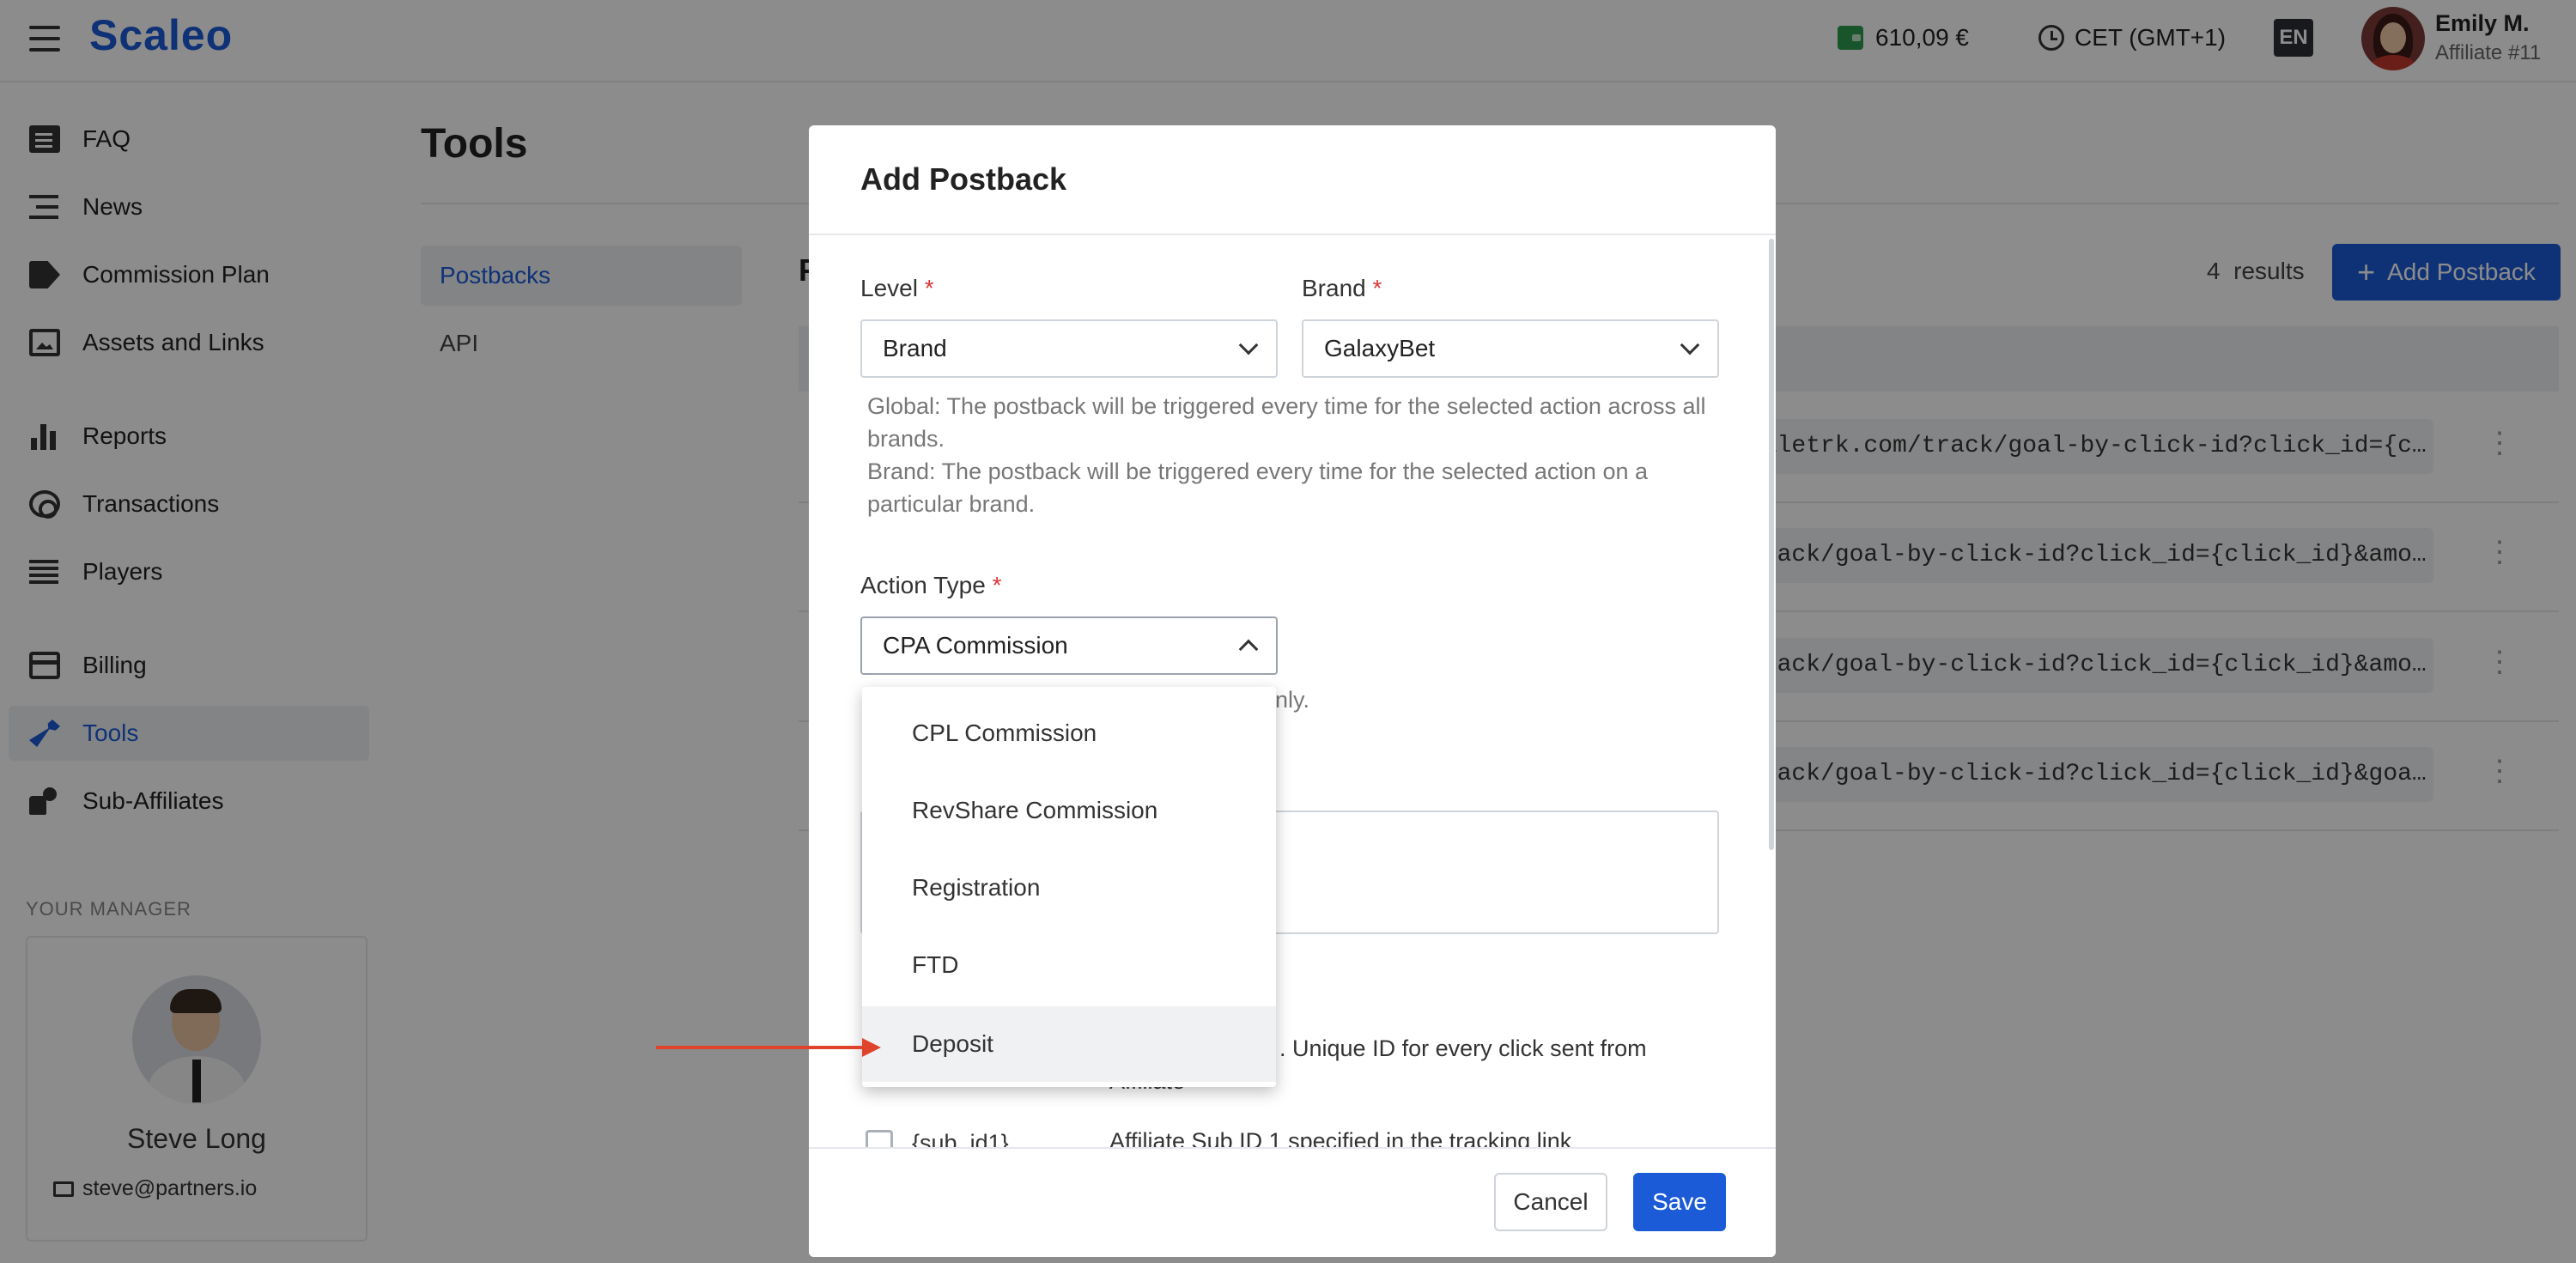 This screenshot has height=1263, width=2576. Describe the element at coordinates (1069, 965) in the screenshot. I see `dropdown-option-ftd: FTD` at that location.